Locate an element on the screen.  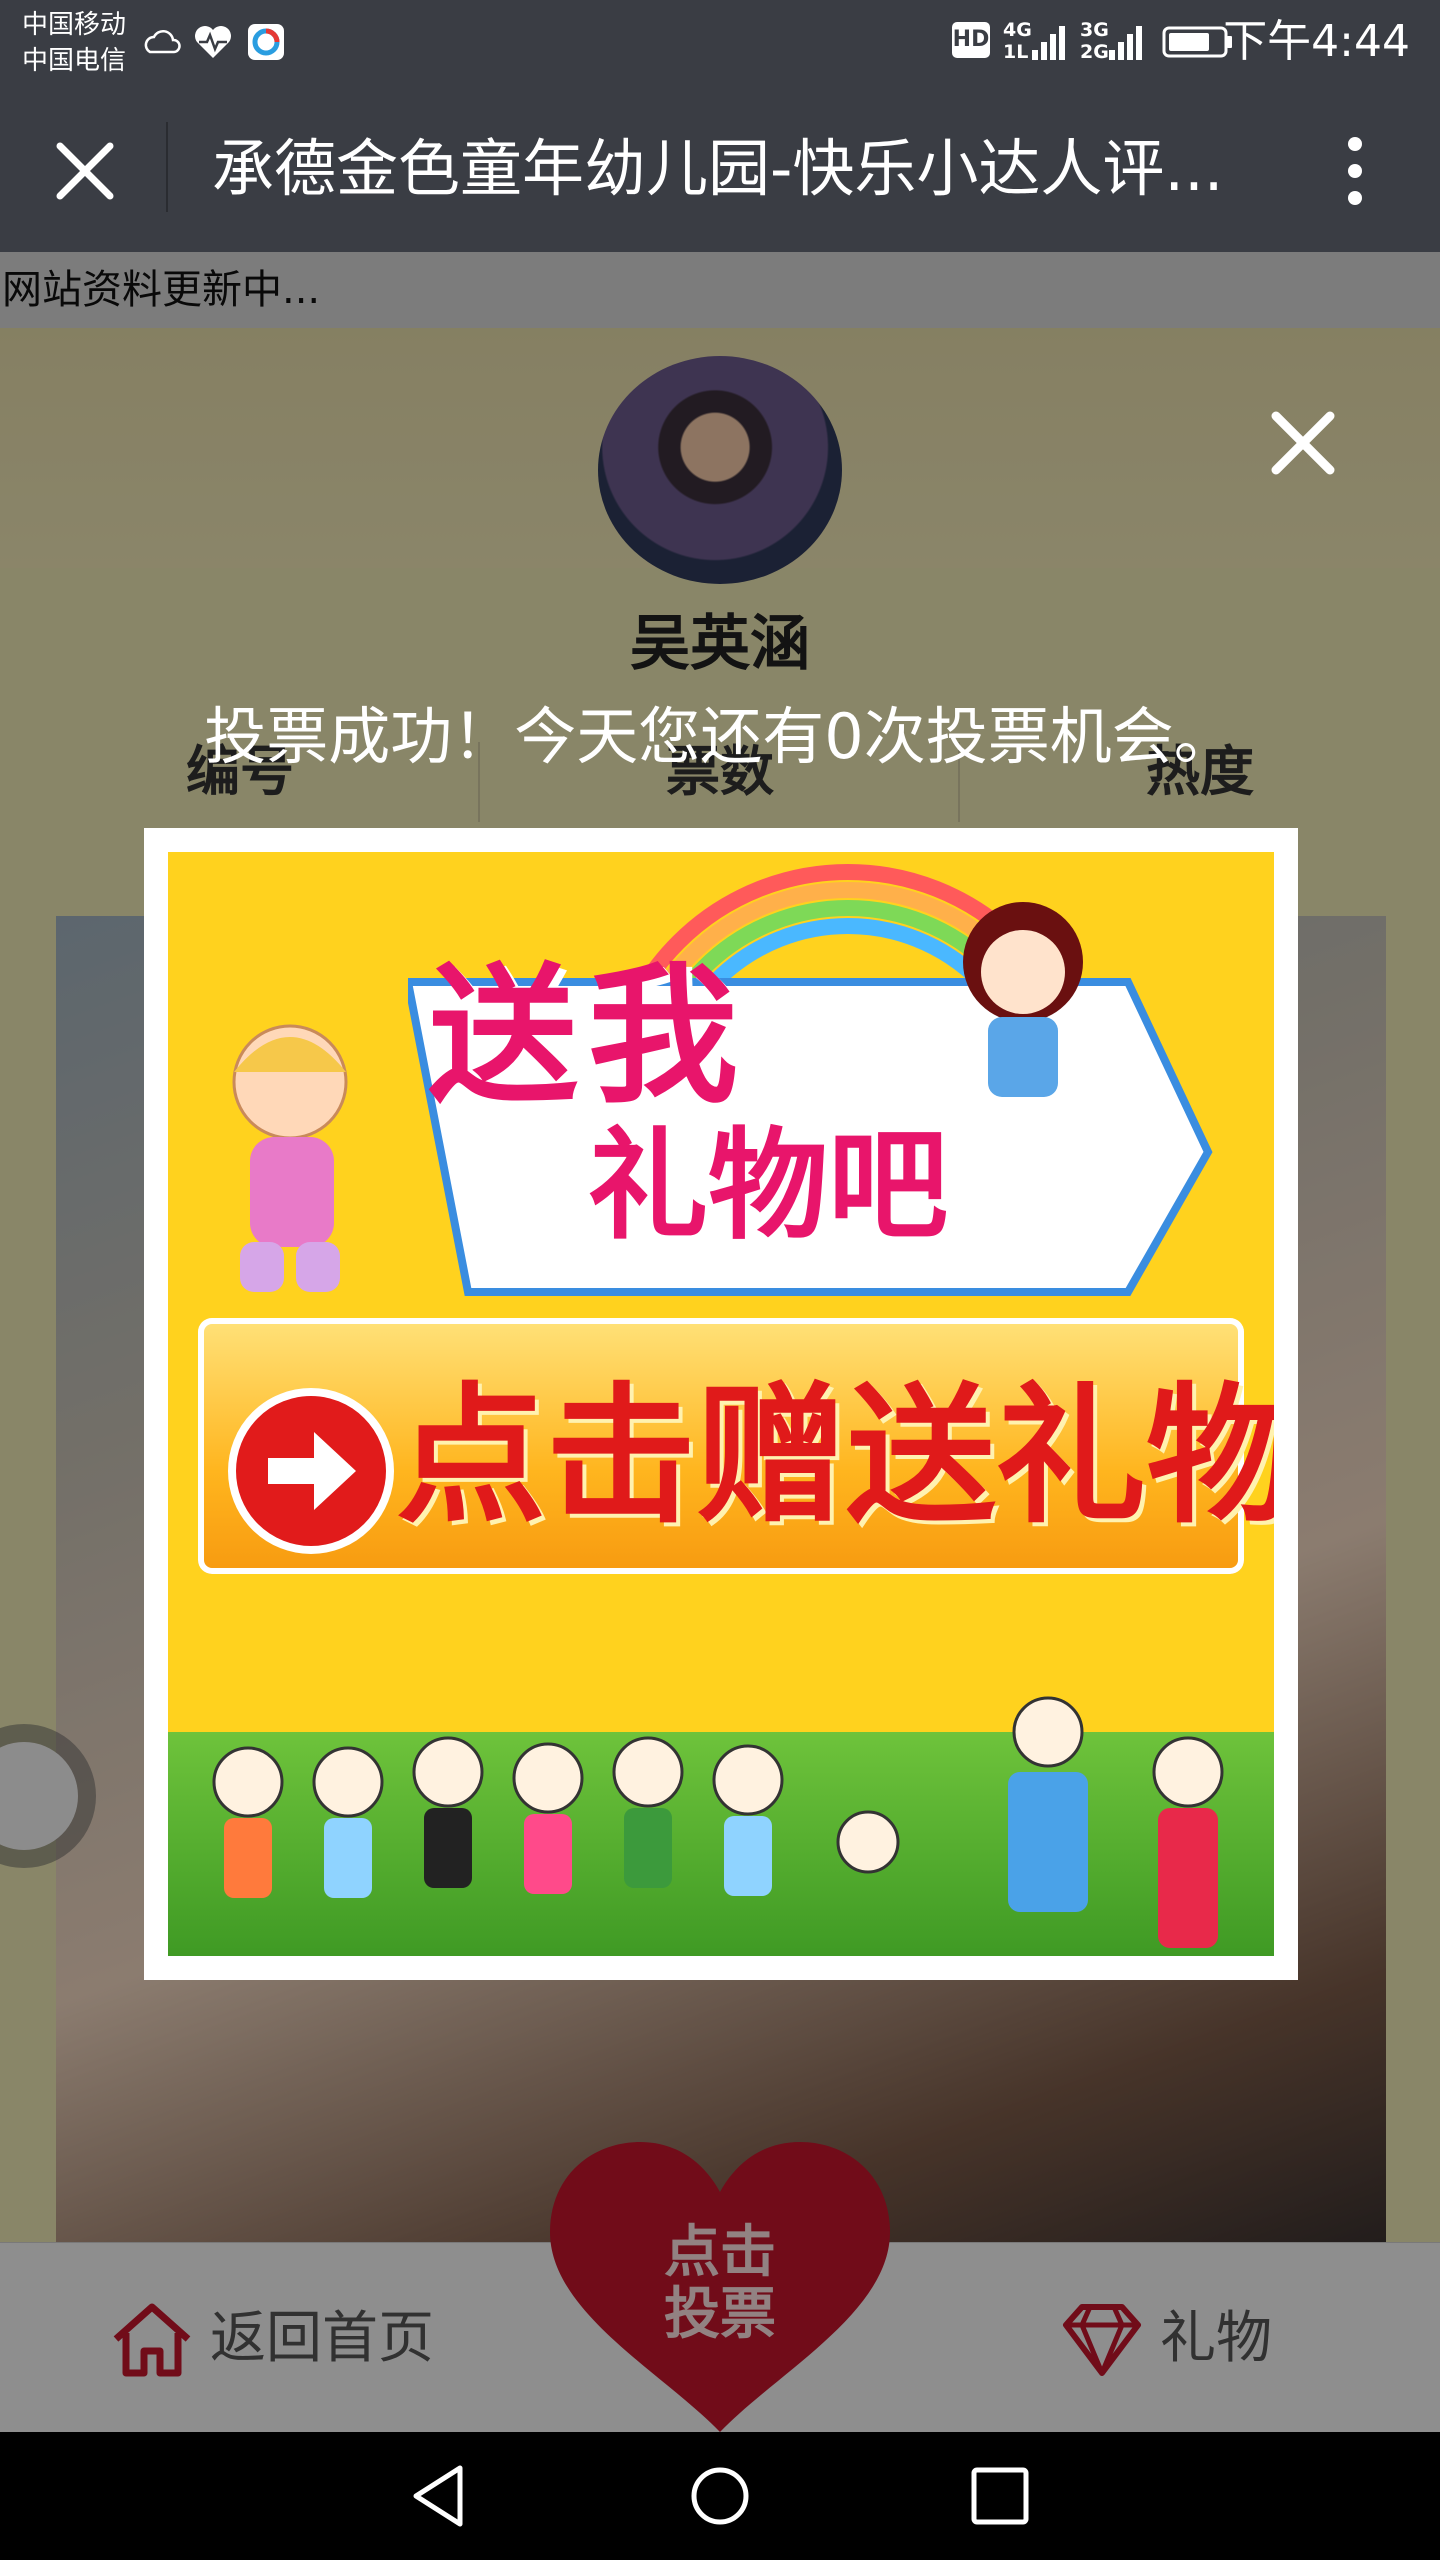
network-3g-label: 3G is located at coordinates (1094, 30).